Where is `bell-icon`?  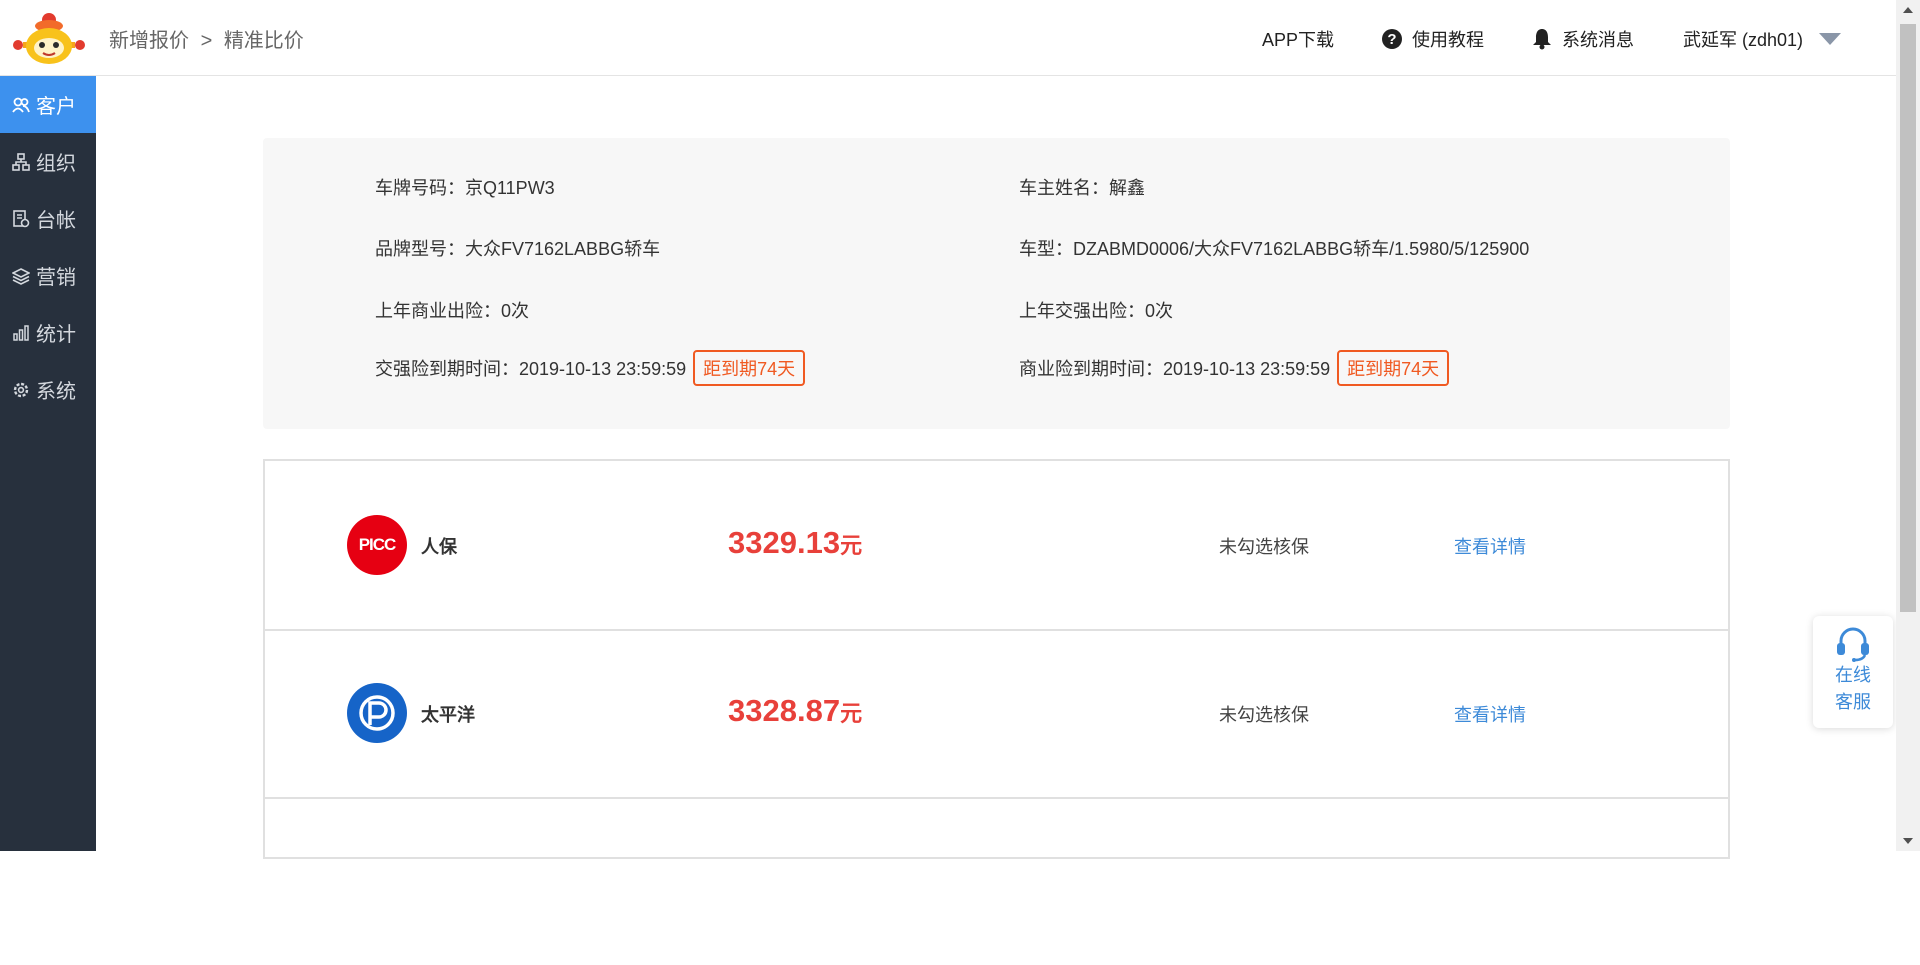
bell-icon is located at coordinates (1542, 39).